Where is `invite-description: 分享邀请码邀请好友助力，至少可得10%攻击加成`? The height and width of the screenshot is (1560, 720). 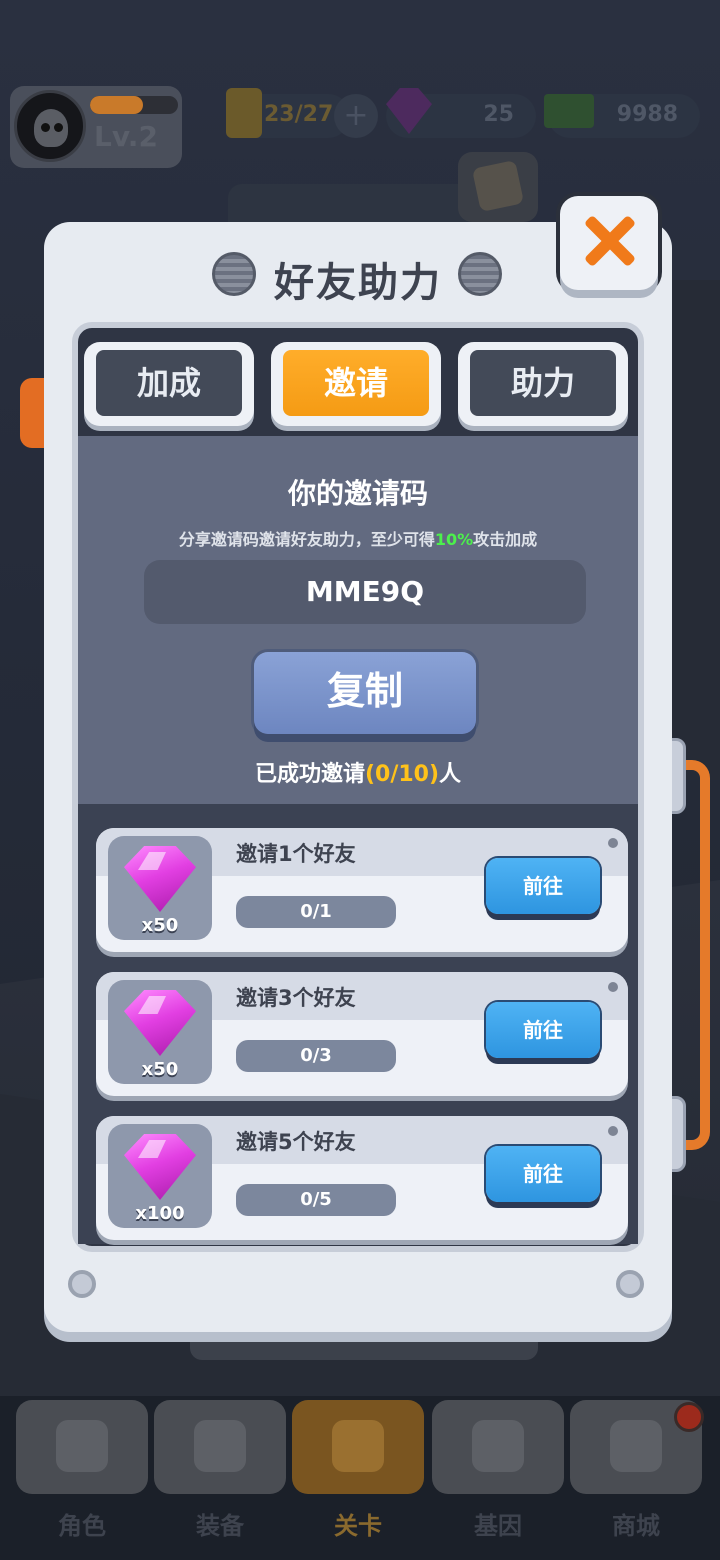
invite-description: 分享邀请码邀请好友助力，至少可得10%攻击加成 is located at coordinates (358, 538).